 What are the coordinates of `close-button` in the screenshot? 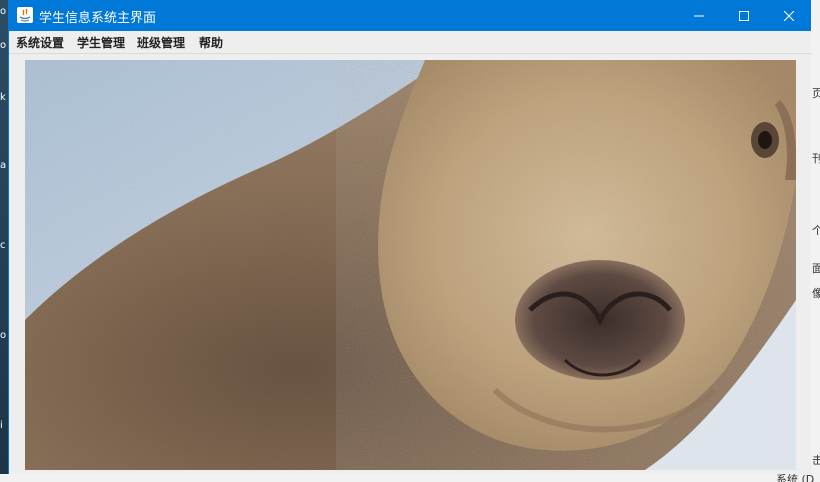 It's located at (788, 15).